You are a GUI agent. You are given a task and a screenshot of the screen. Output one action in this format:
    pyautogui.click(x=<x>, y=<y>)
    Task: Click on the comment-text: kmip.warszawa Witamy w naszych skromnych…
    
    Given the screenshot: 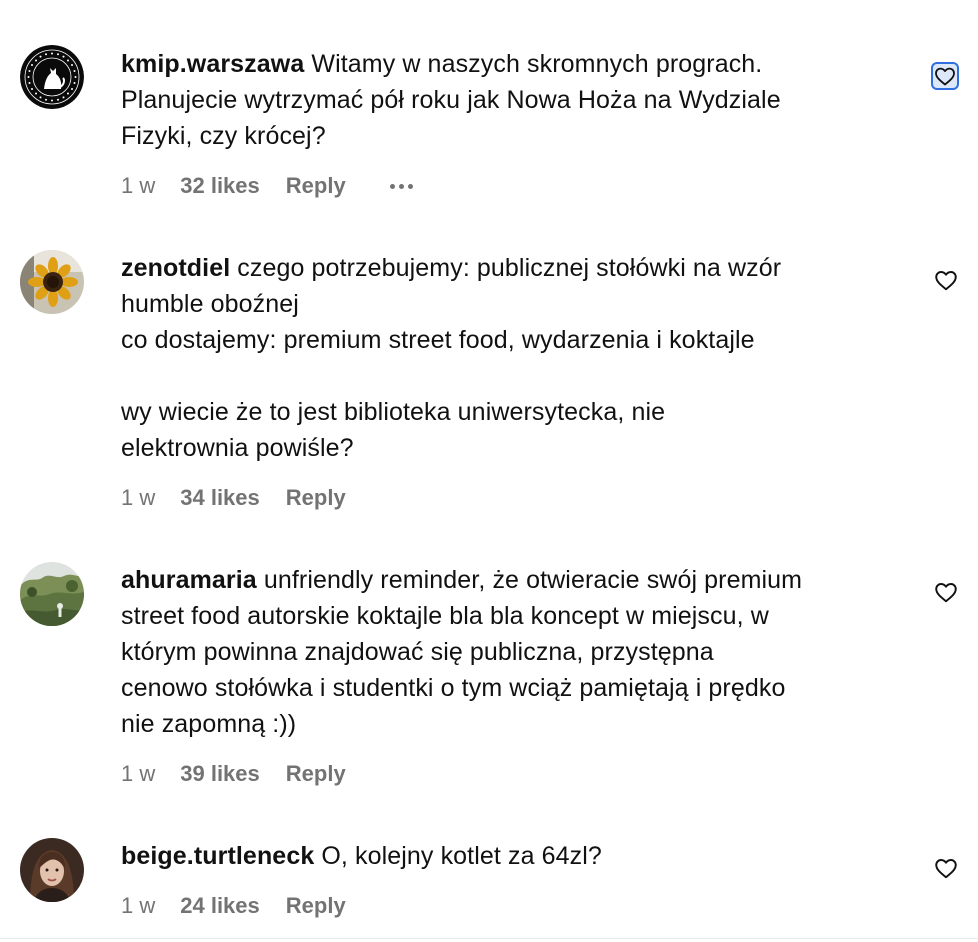 What is the action you would take?
    pyautogui.click(x=516, y=100)
    